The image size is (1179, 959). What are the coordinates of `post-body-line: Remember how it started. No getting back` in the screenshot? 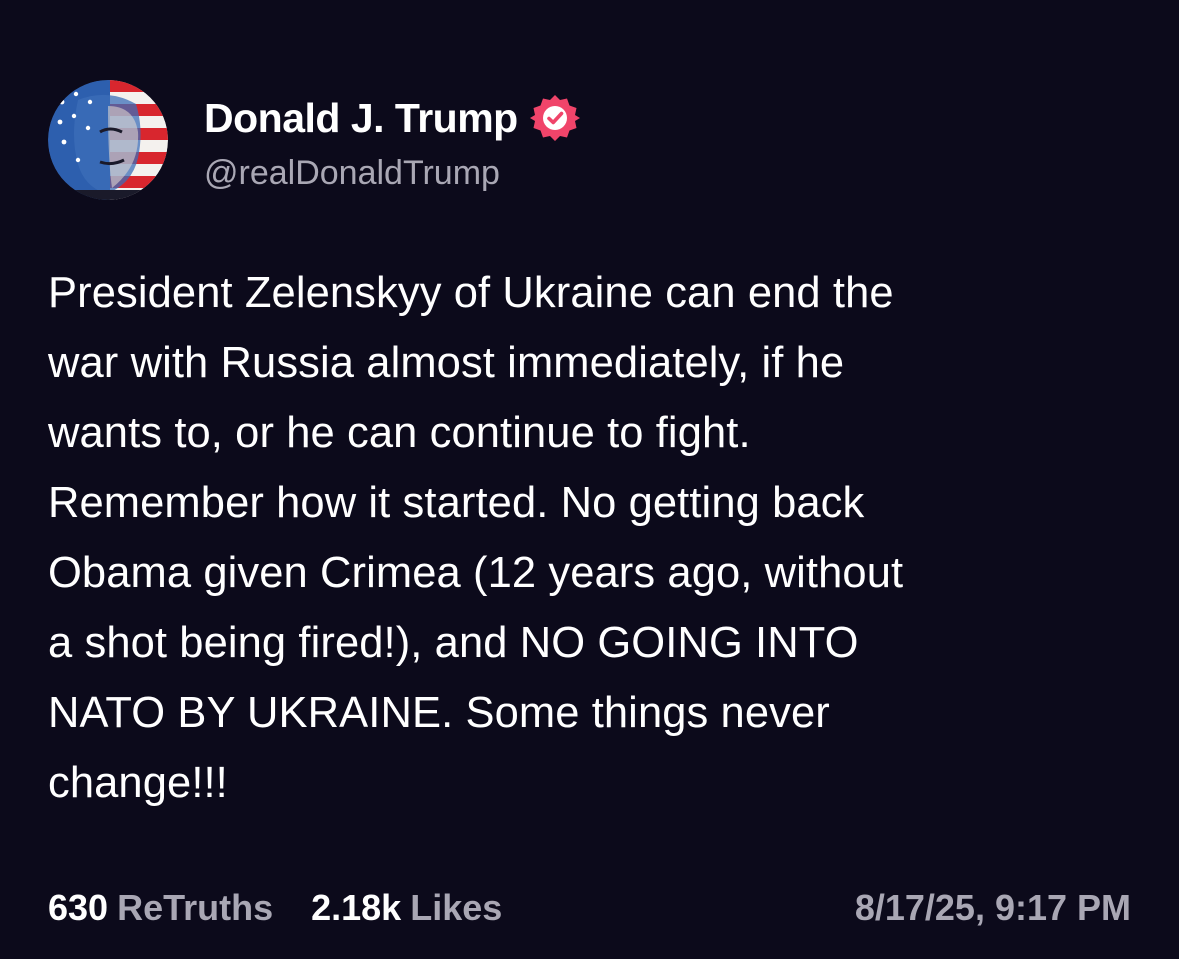 It's located at (456, 503).